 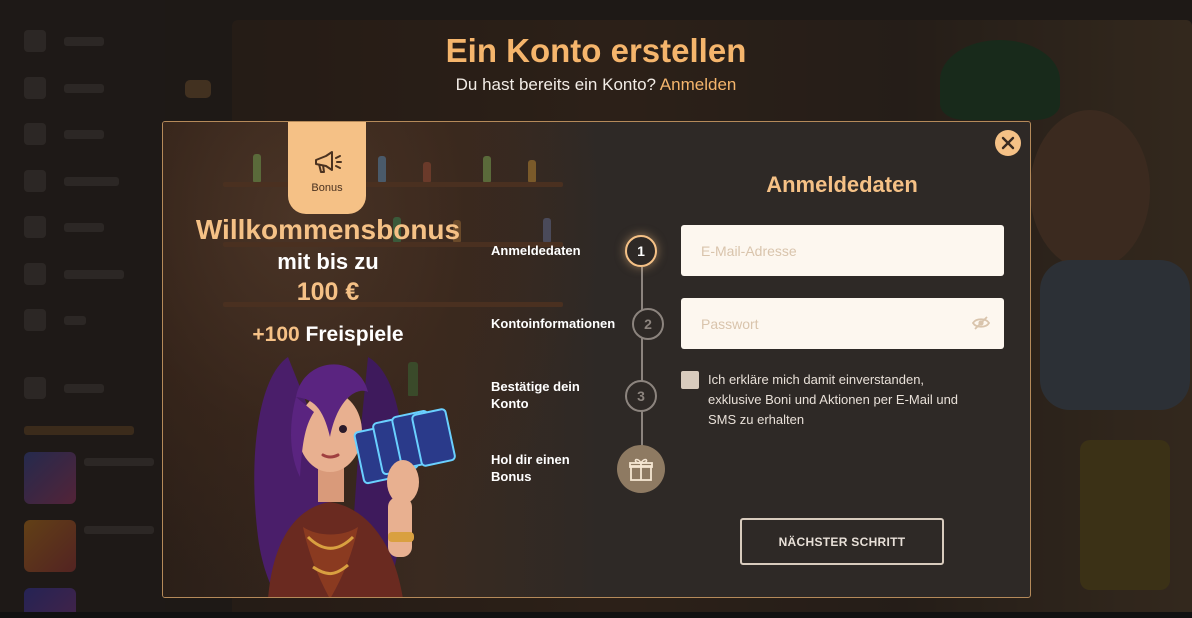 I want to click on promo-character-illustration, so click(x=355, y=477).